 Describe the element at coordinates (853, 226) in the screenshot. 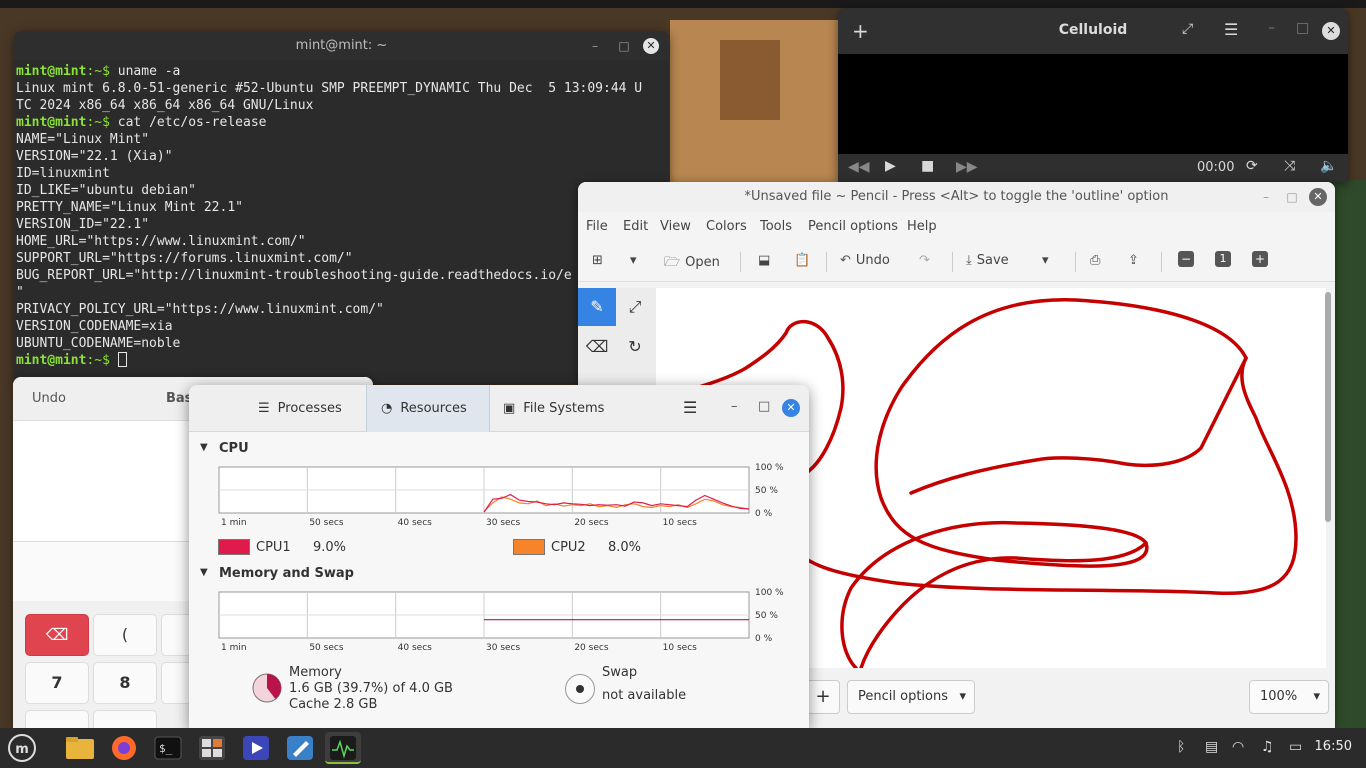

I see `menu-pencil-options: Pencil options` at that location.